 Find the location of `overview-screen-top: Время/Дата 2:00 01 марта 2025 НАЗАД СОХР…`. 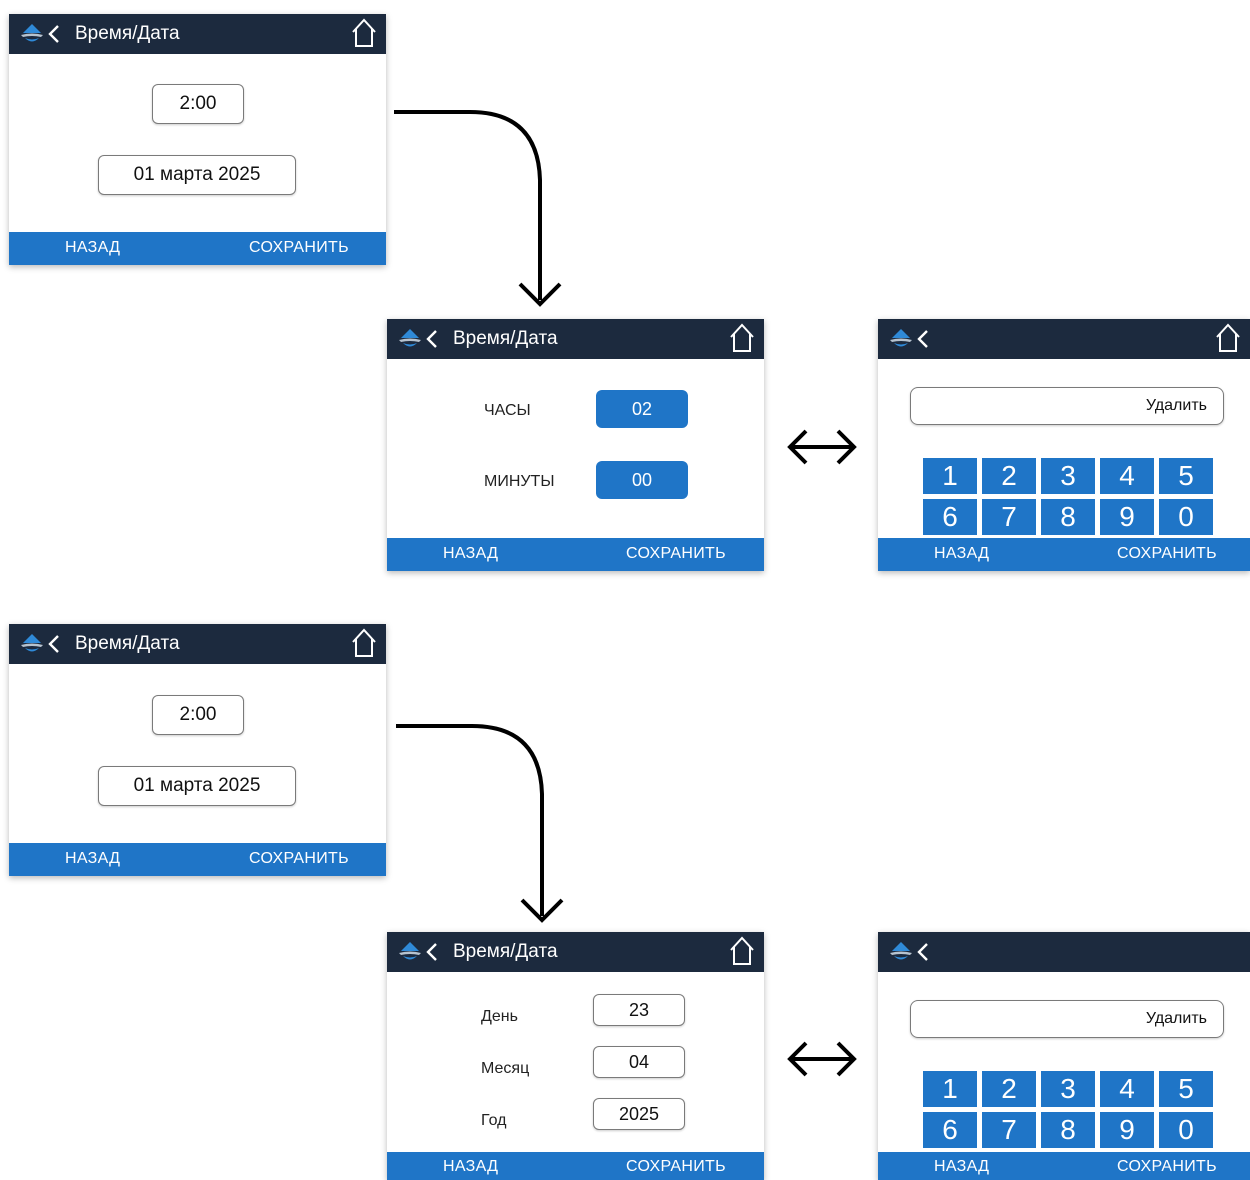

overview-screen-top: Время/Дата 2:00 01 марта 2025 НАЗАД СОХР… is located at coordinates (197, 139).